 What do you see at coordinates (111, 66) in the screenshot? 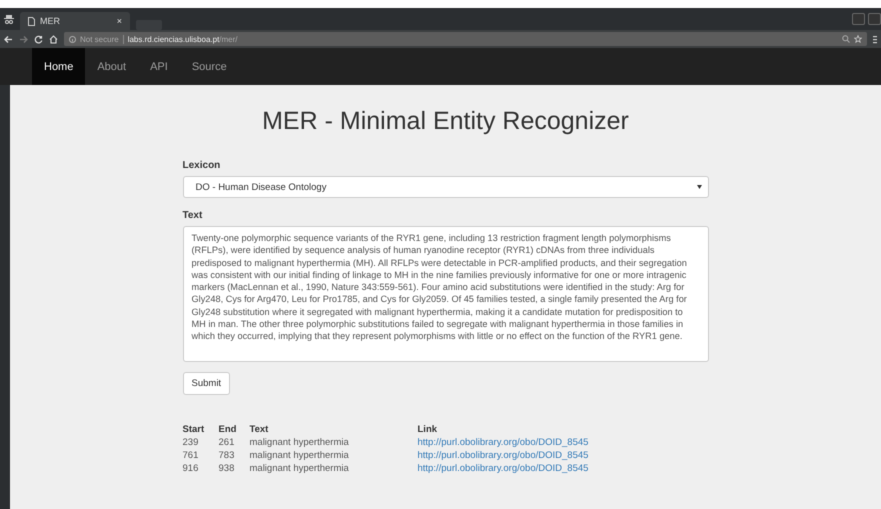
I see `nav-link: About` at bounding box center [111, 66].